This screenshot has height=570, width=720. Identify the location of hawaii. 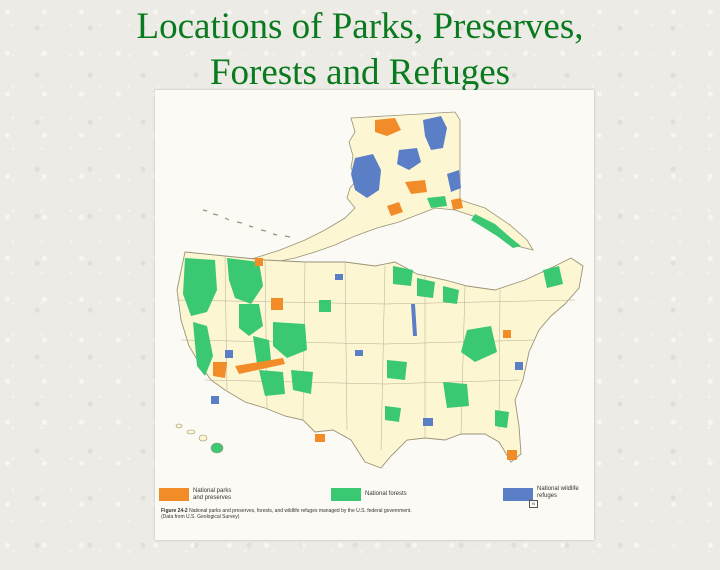
(199, 438).